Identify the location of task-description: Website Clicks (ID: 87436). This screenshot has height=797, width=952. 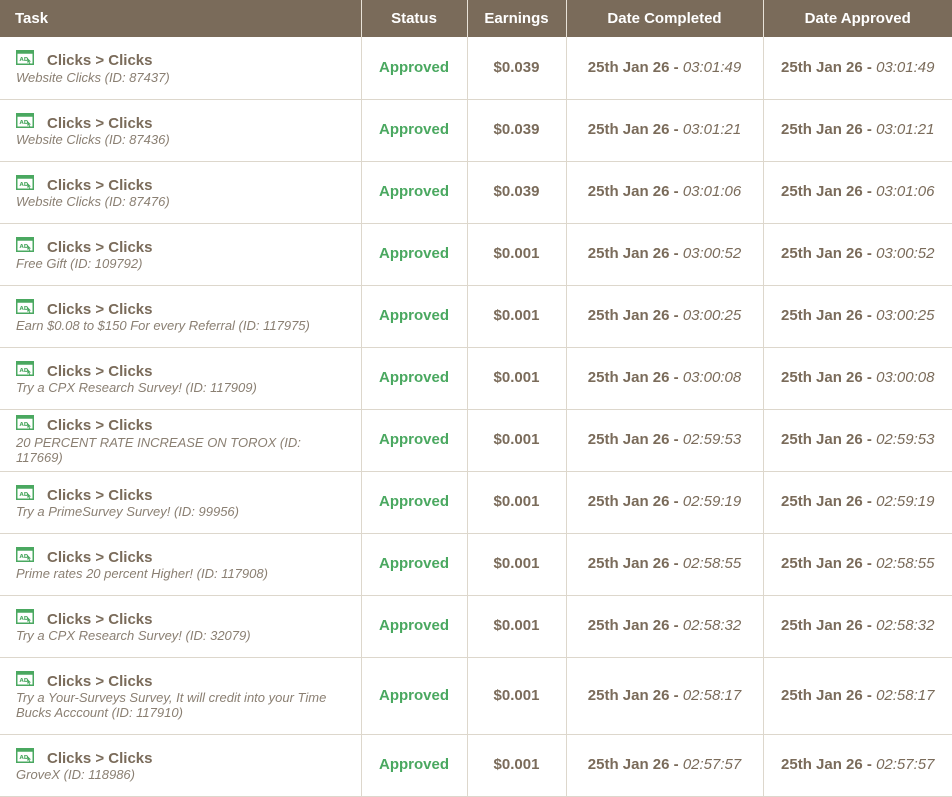
(93, 139).